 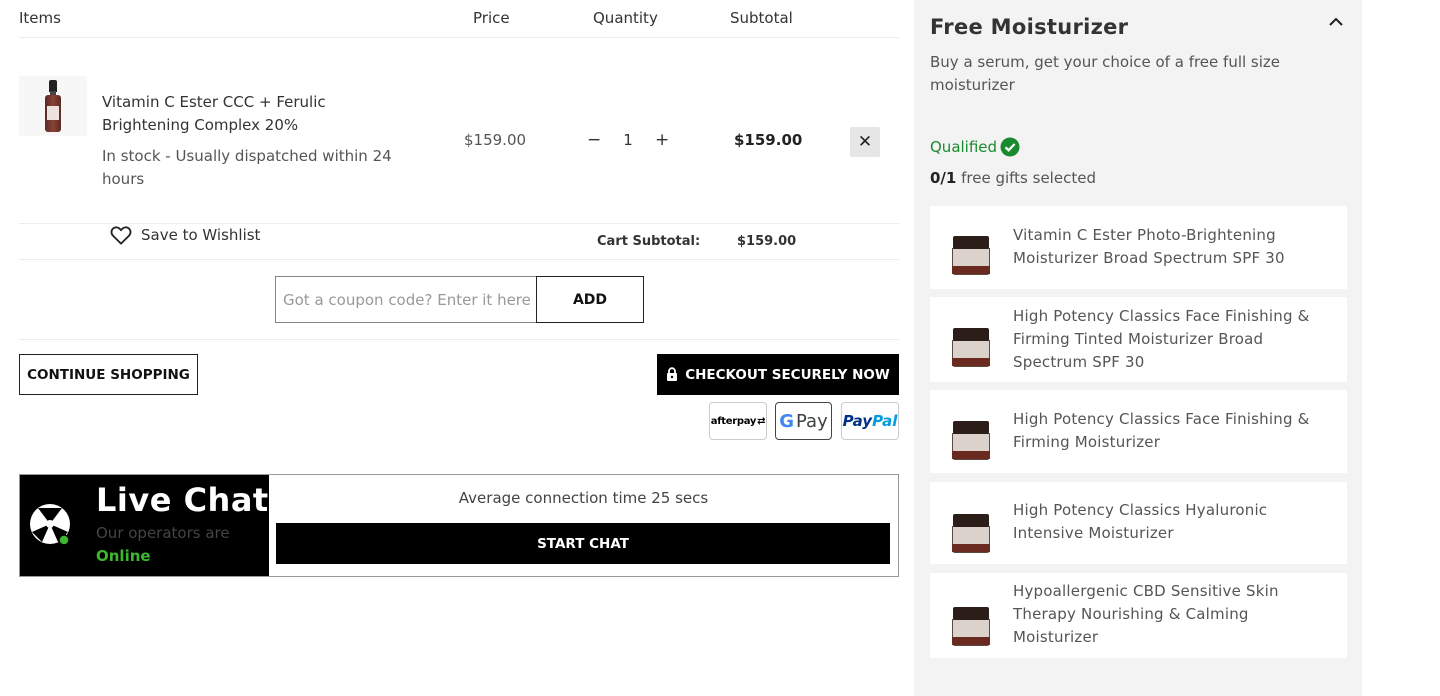 I want to click on quantity-decrease-button: −, so click(x=594, y=140).